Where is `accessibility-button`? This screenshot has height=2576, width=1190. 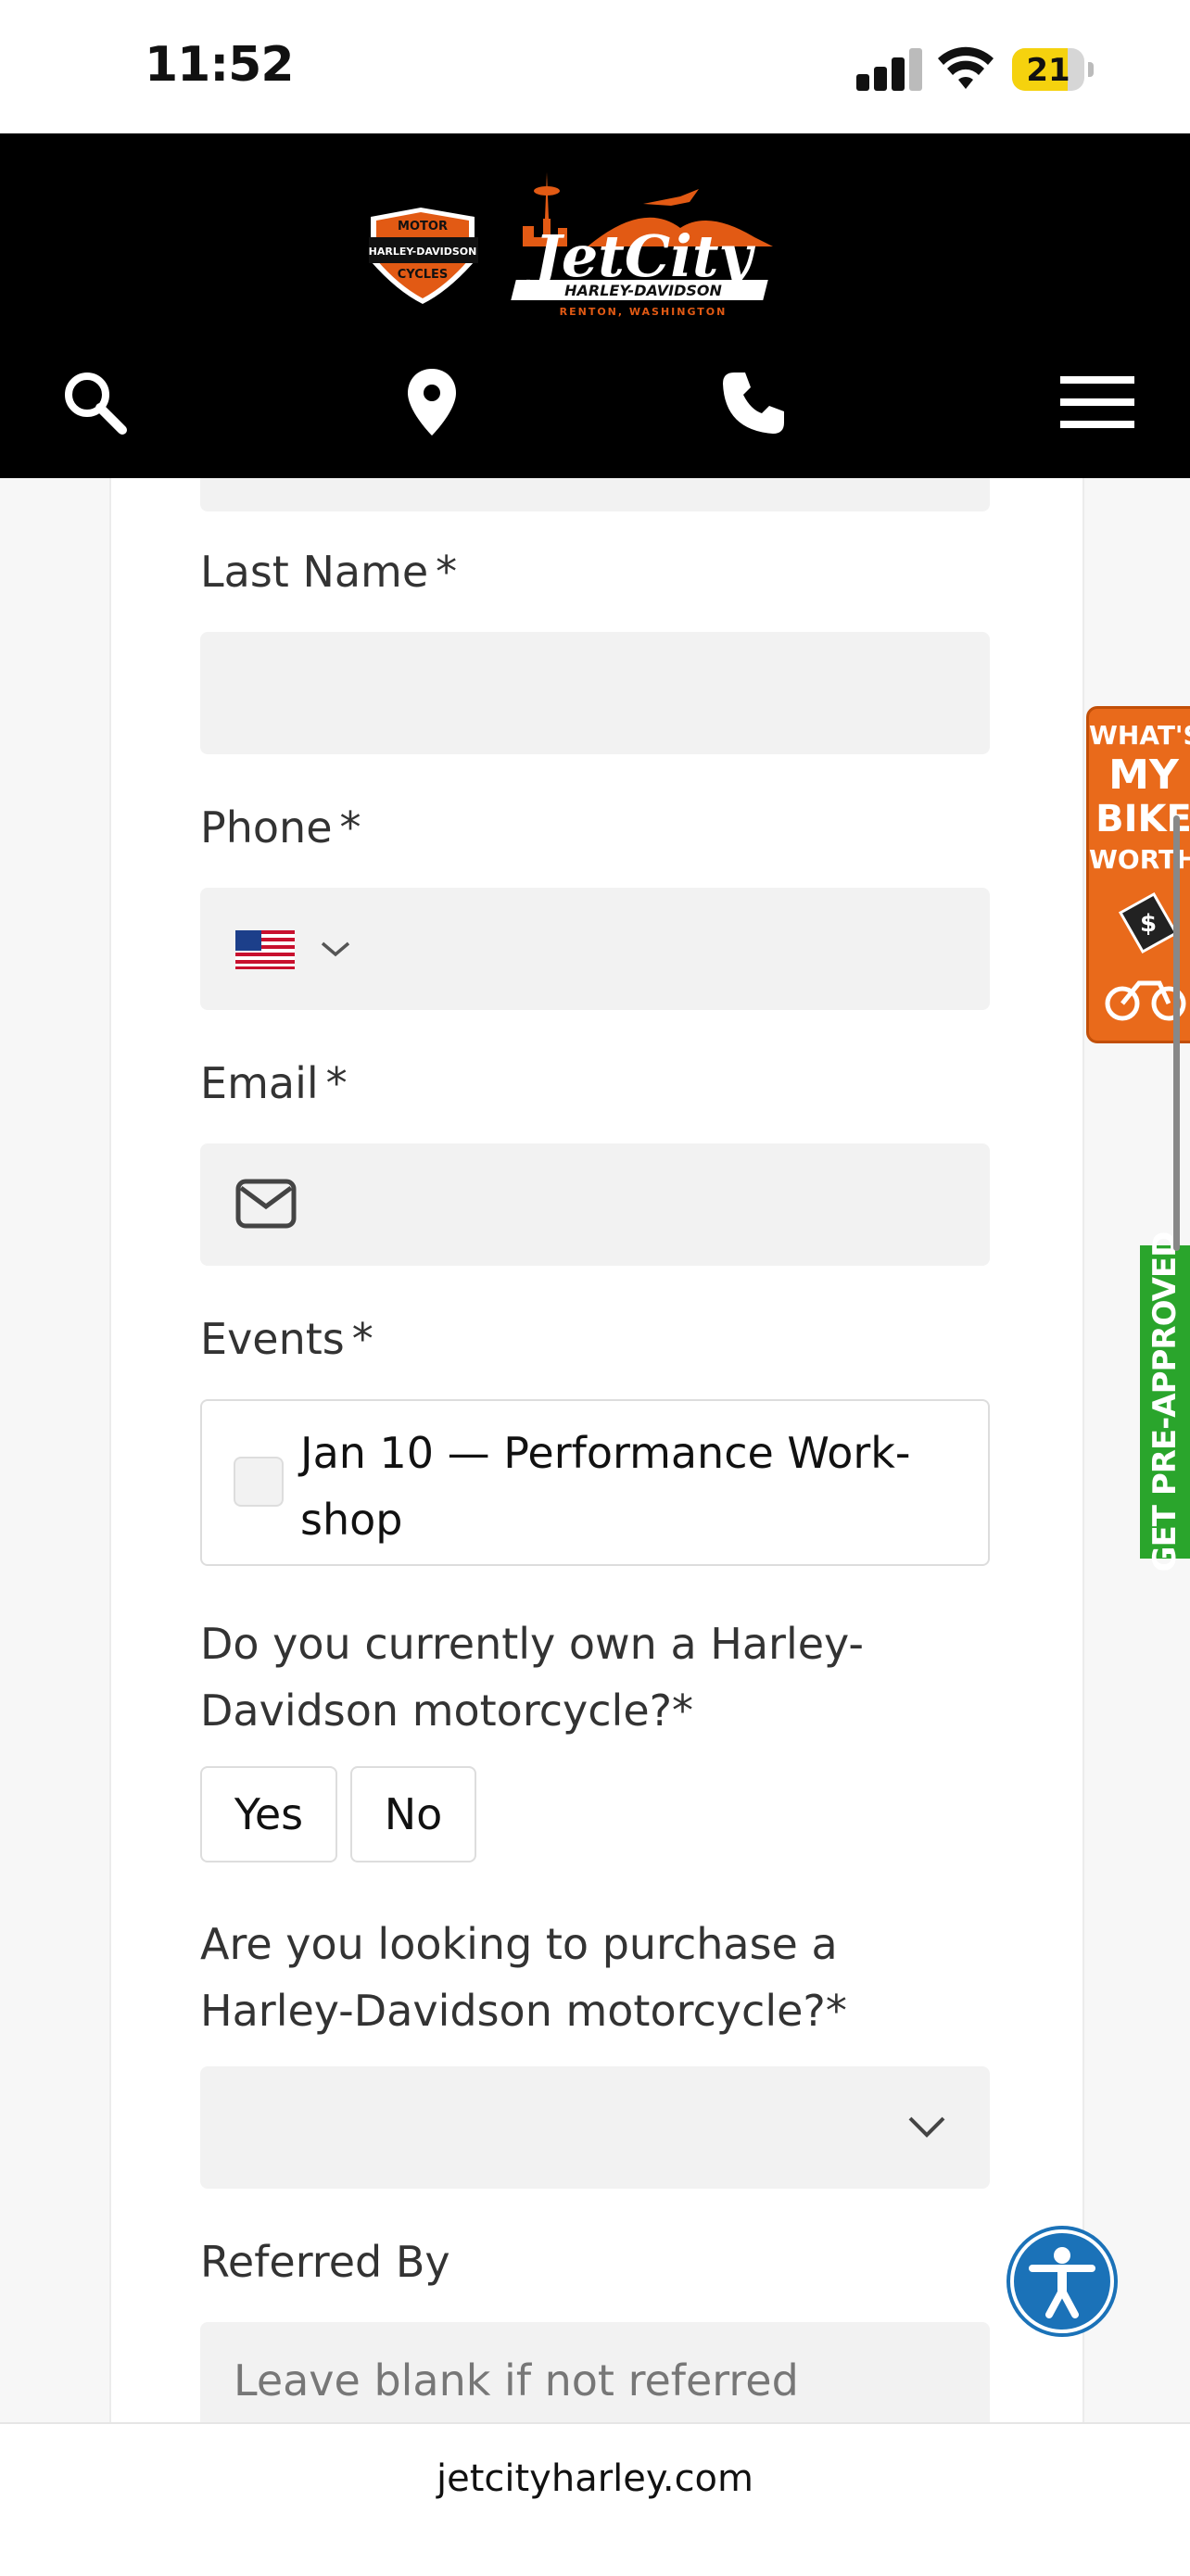
accessibility-button is located at coordinates (1062, 2281).